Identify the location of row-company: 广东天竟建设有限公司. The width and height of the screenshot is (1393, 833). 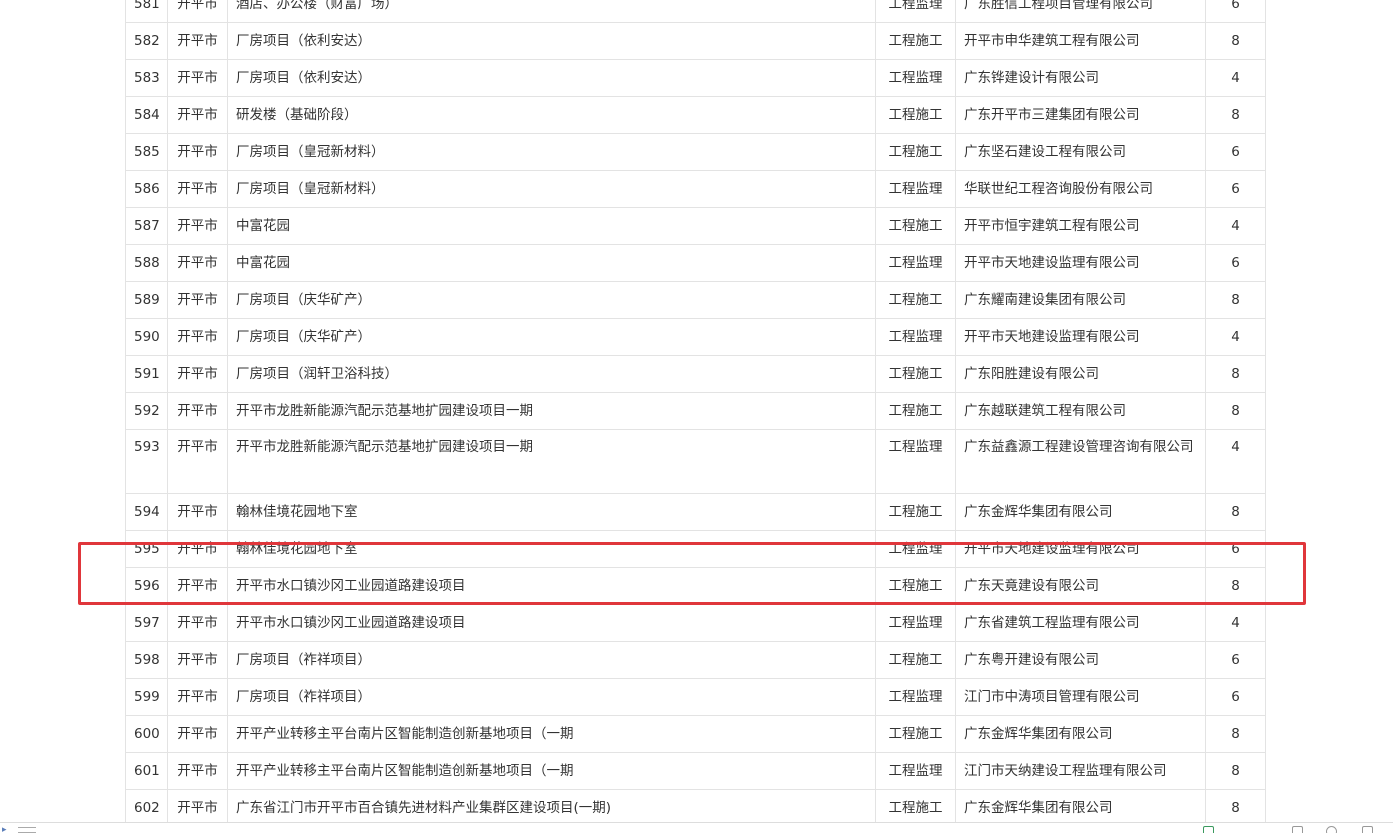
(1080, 586).